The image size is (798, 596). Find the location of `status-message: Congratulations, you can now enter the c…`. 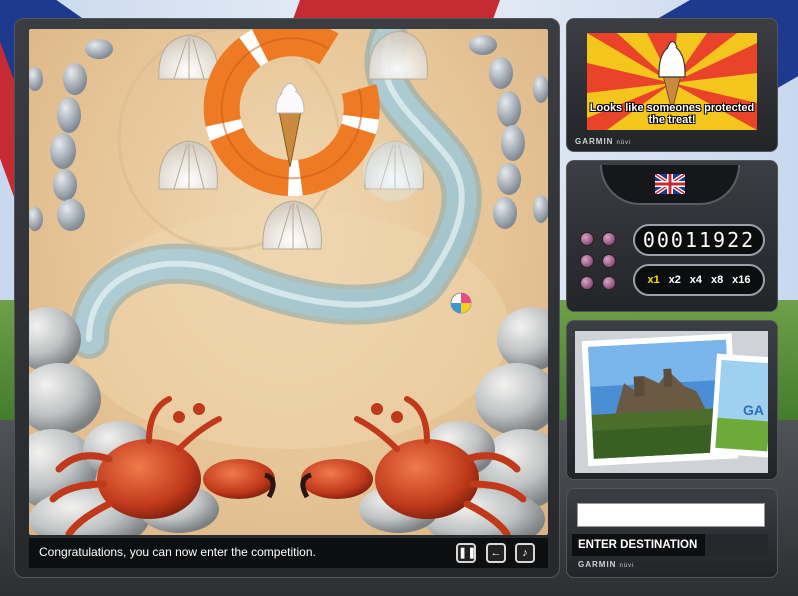

status-message: Congratulations, you can now enter the c… is located at coordinates (177, 552).